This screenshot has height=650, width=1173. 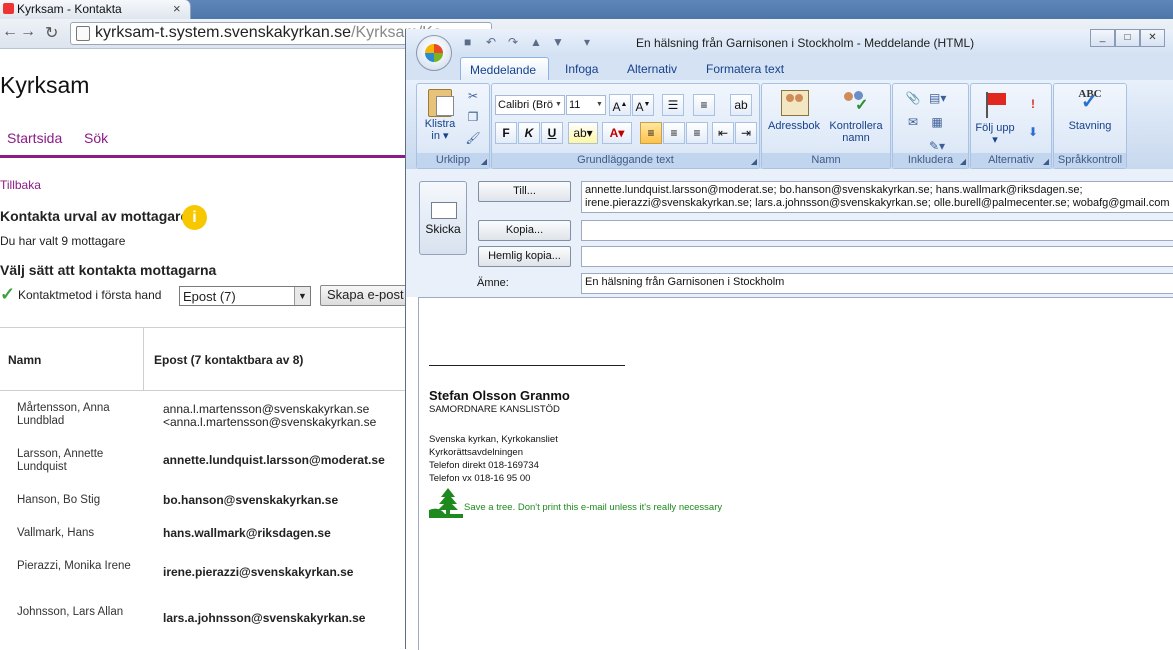 I want to click on send-button: Skicka, so click(x=443, y=218).